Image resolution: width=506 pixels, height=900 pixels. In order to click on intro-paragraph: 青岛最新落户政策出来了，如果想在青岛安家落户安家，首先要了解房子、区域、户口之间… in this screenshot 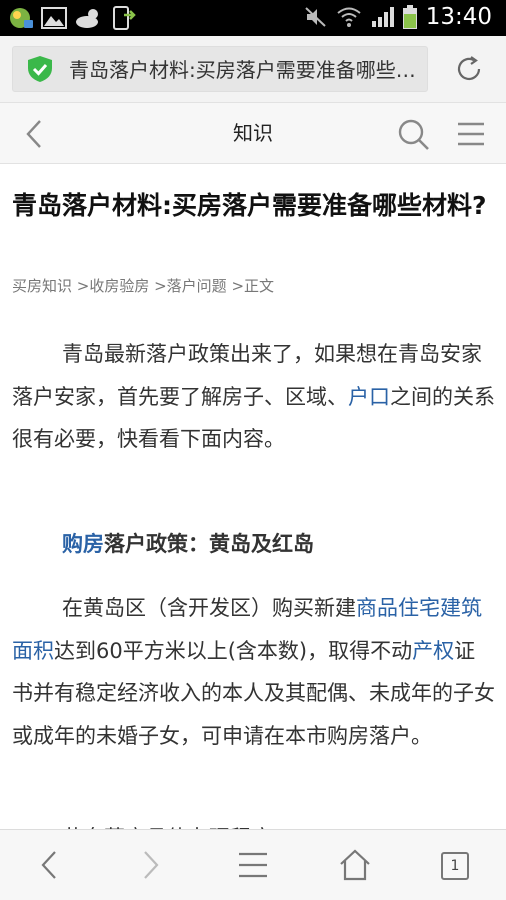, I will do `click(254, 397)`.